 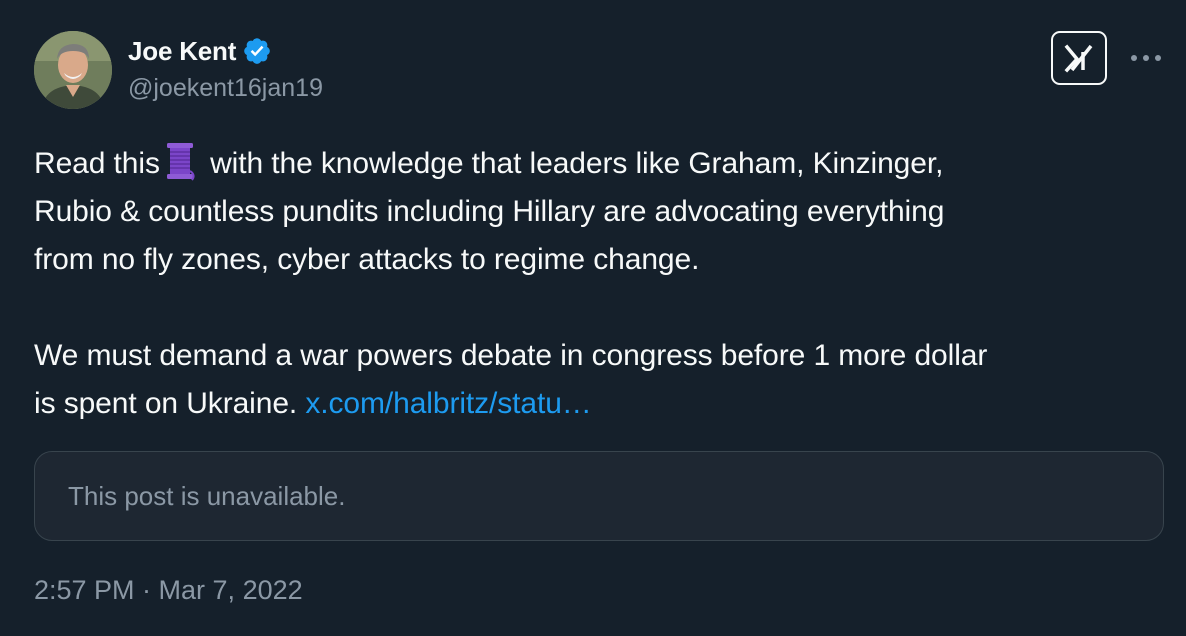 What do you see at coordinates (180, 161) in the screenshot?
I see `thread-spool-emoji` at bounding box center [180, 161].